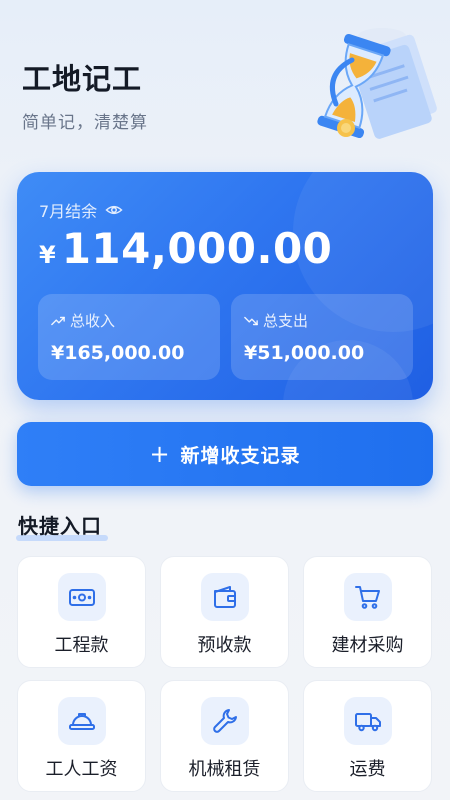 The height and width of the screenshot is (800, 450). I want to click on plus-icon: +, so click(160, 454).